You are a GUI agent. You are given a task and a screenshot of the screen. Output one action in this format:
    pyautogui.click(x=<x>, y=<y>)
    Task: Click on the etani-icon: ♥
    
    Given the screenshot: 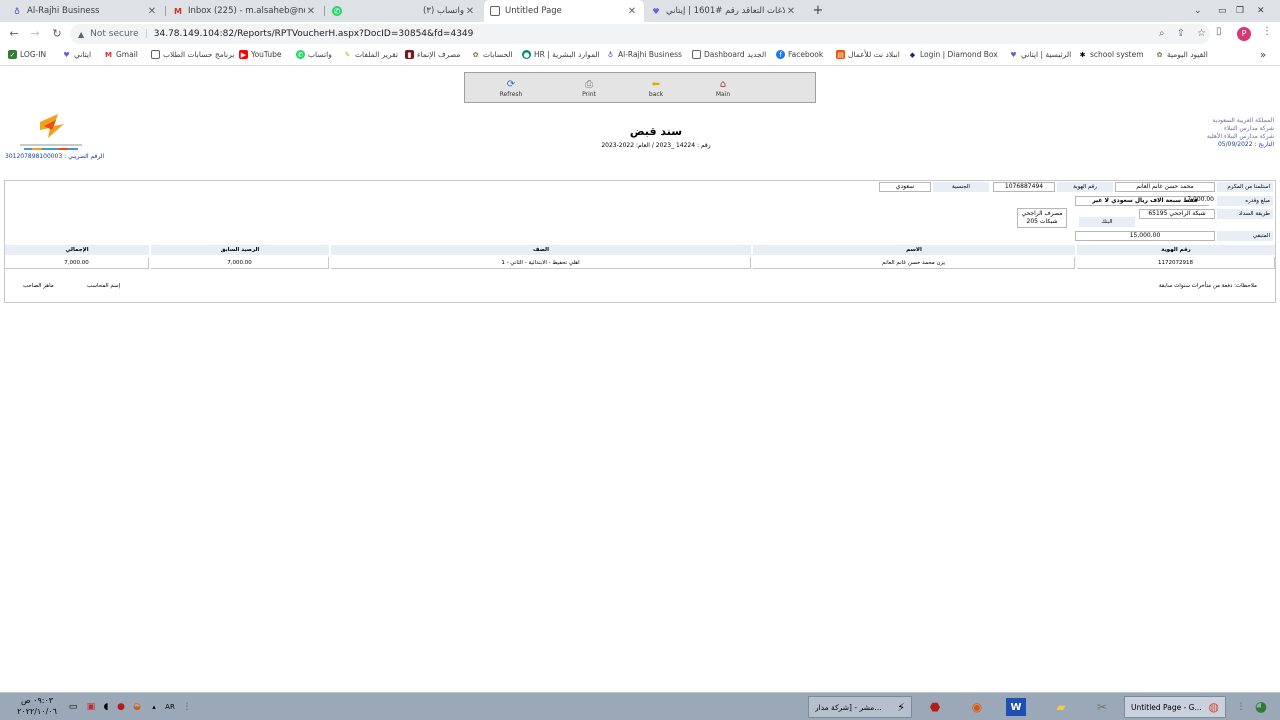 What is the action you would take?
    pyautogui.click(x=66, y=54)
    